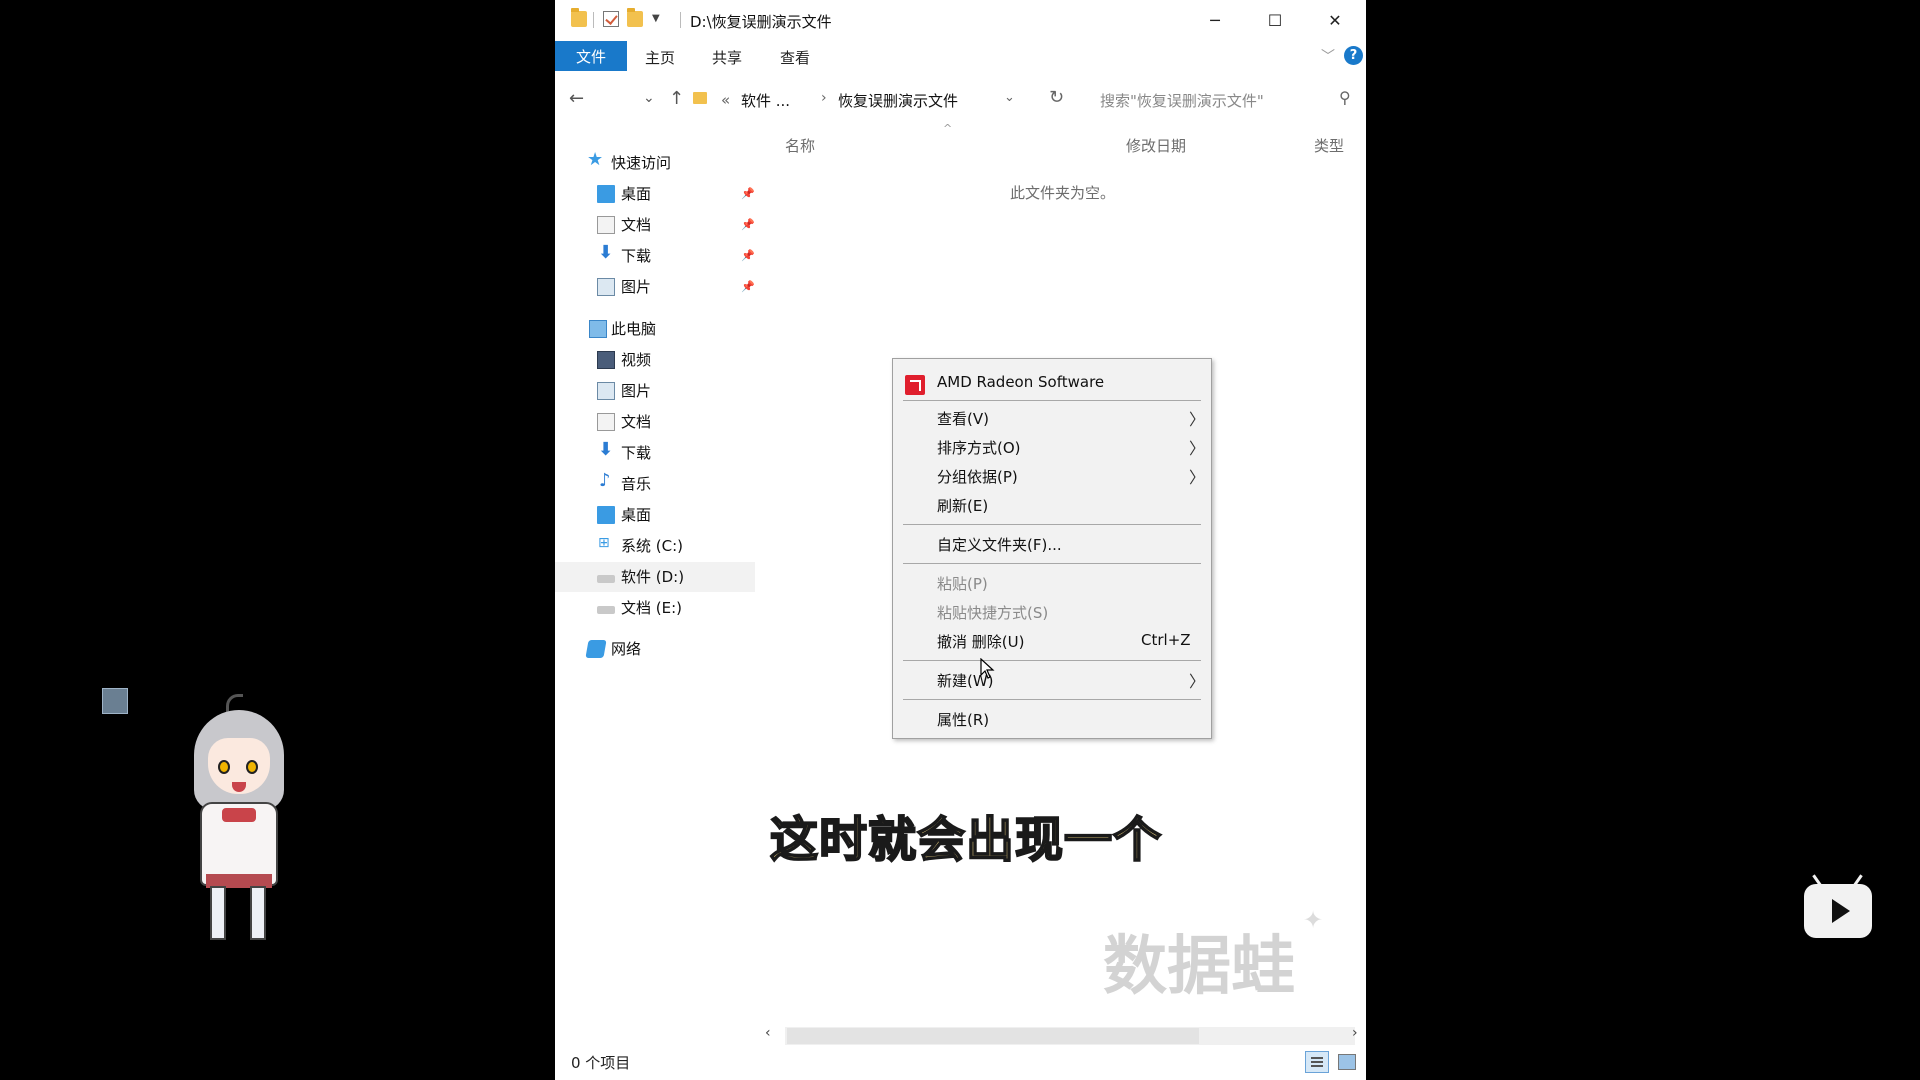  I want to click on search-icon: ⚲, so click(1345, 97).